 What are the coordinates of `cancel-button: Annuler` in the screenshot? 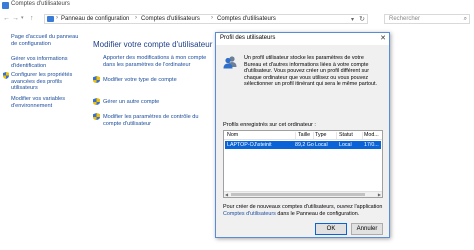 It's located at (367, 229).